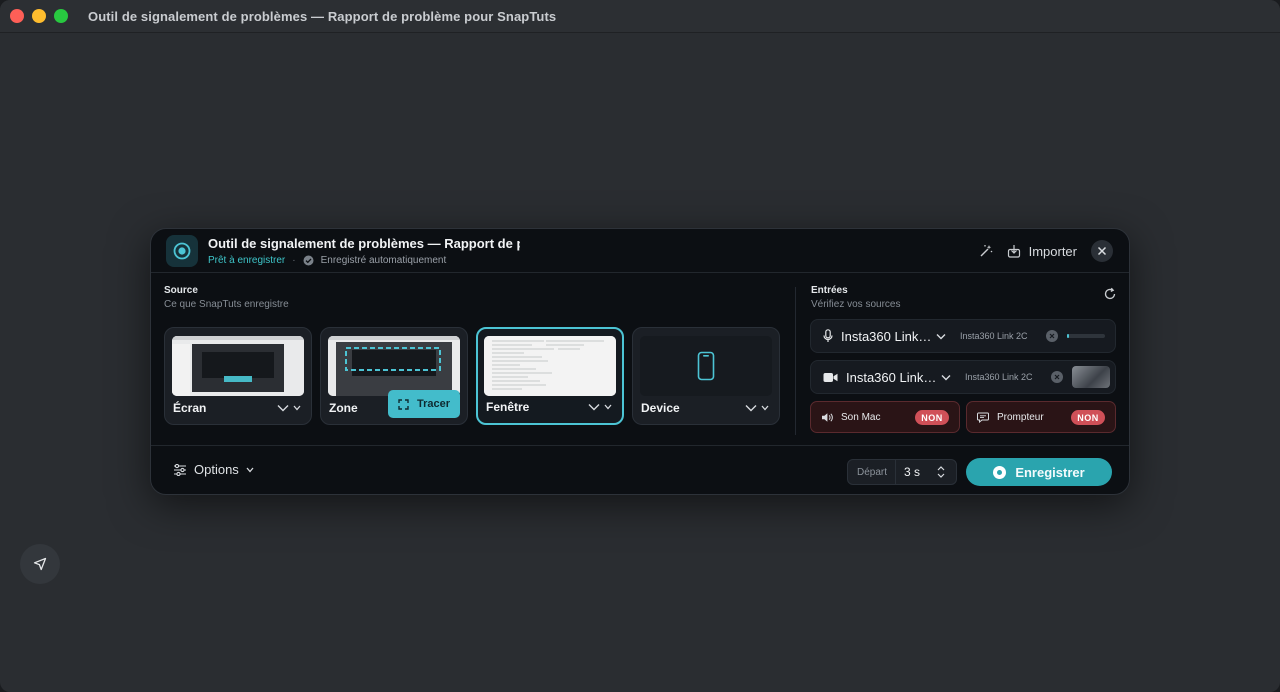 The width and height of the screenshot is (1280, 692). What do you see at coordinates (830, 377) in the screenshot?
I see `video-camera-icon` at bounding box center [830, 377].